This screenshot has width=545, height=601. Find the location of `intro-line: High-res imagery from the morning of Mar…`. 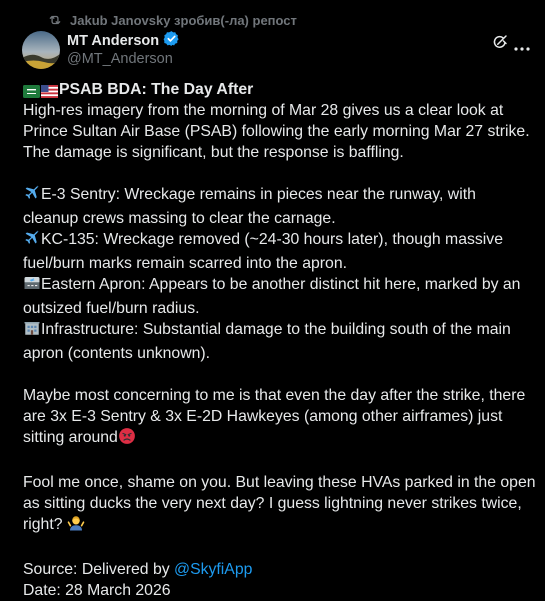

intro-line: High-res imagery from the morning of Mar… is located at coordinates (263, 110).